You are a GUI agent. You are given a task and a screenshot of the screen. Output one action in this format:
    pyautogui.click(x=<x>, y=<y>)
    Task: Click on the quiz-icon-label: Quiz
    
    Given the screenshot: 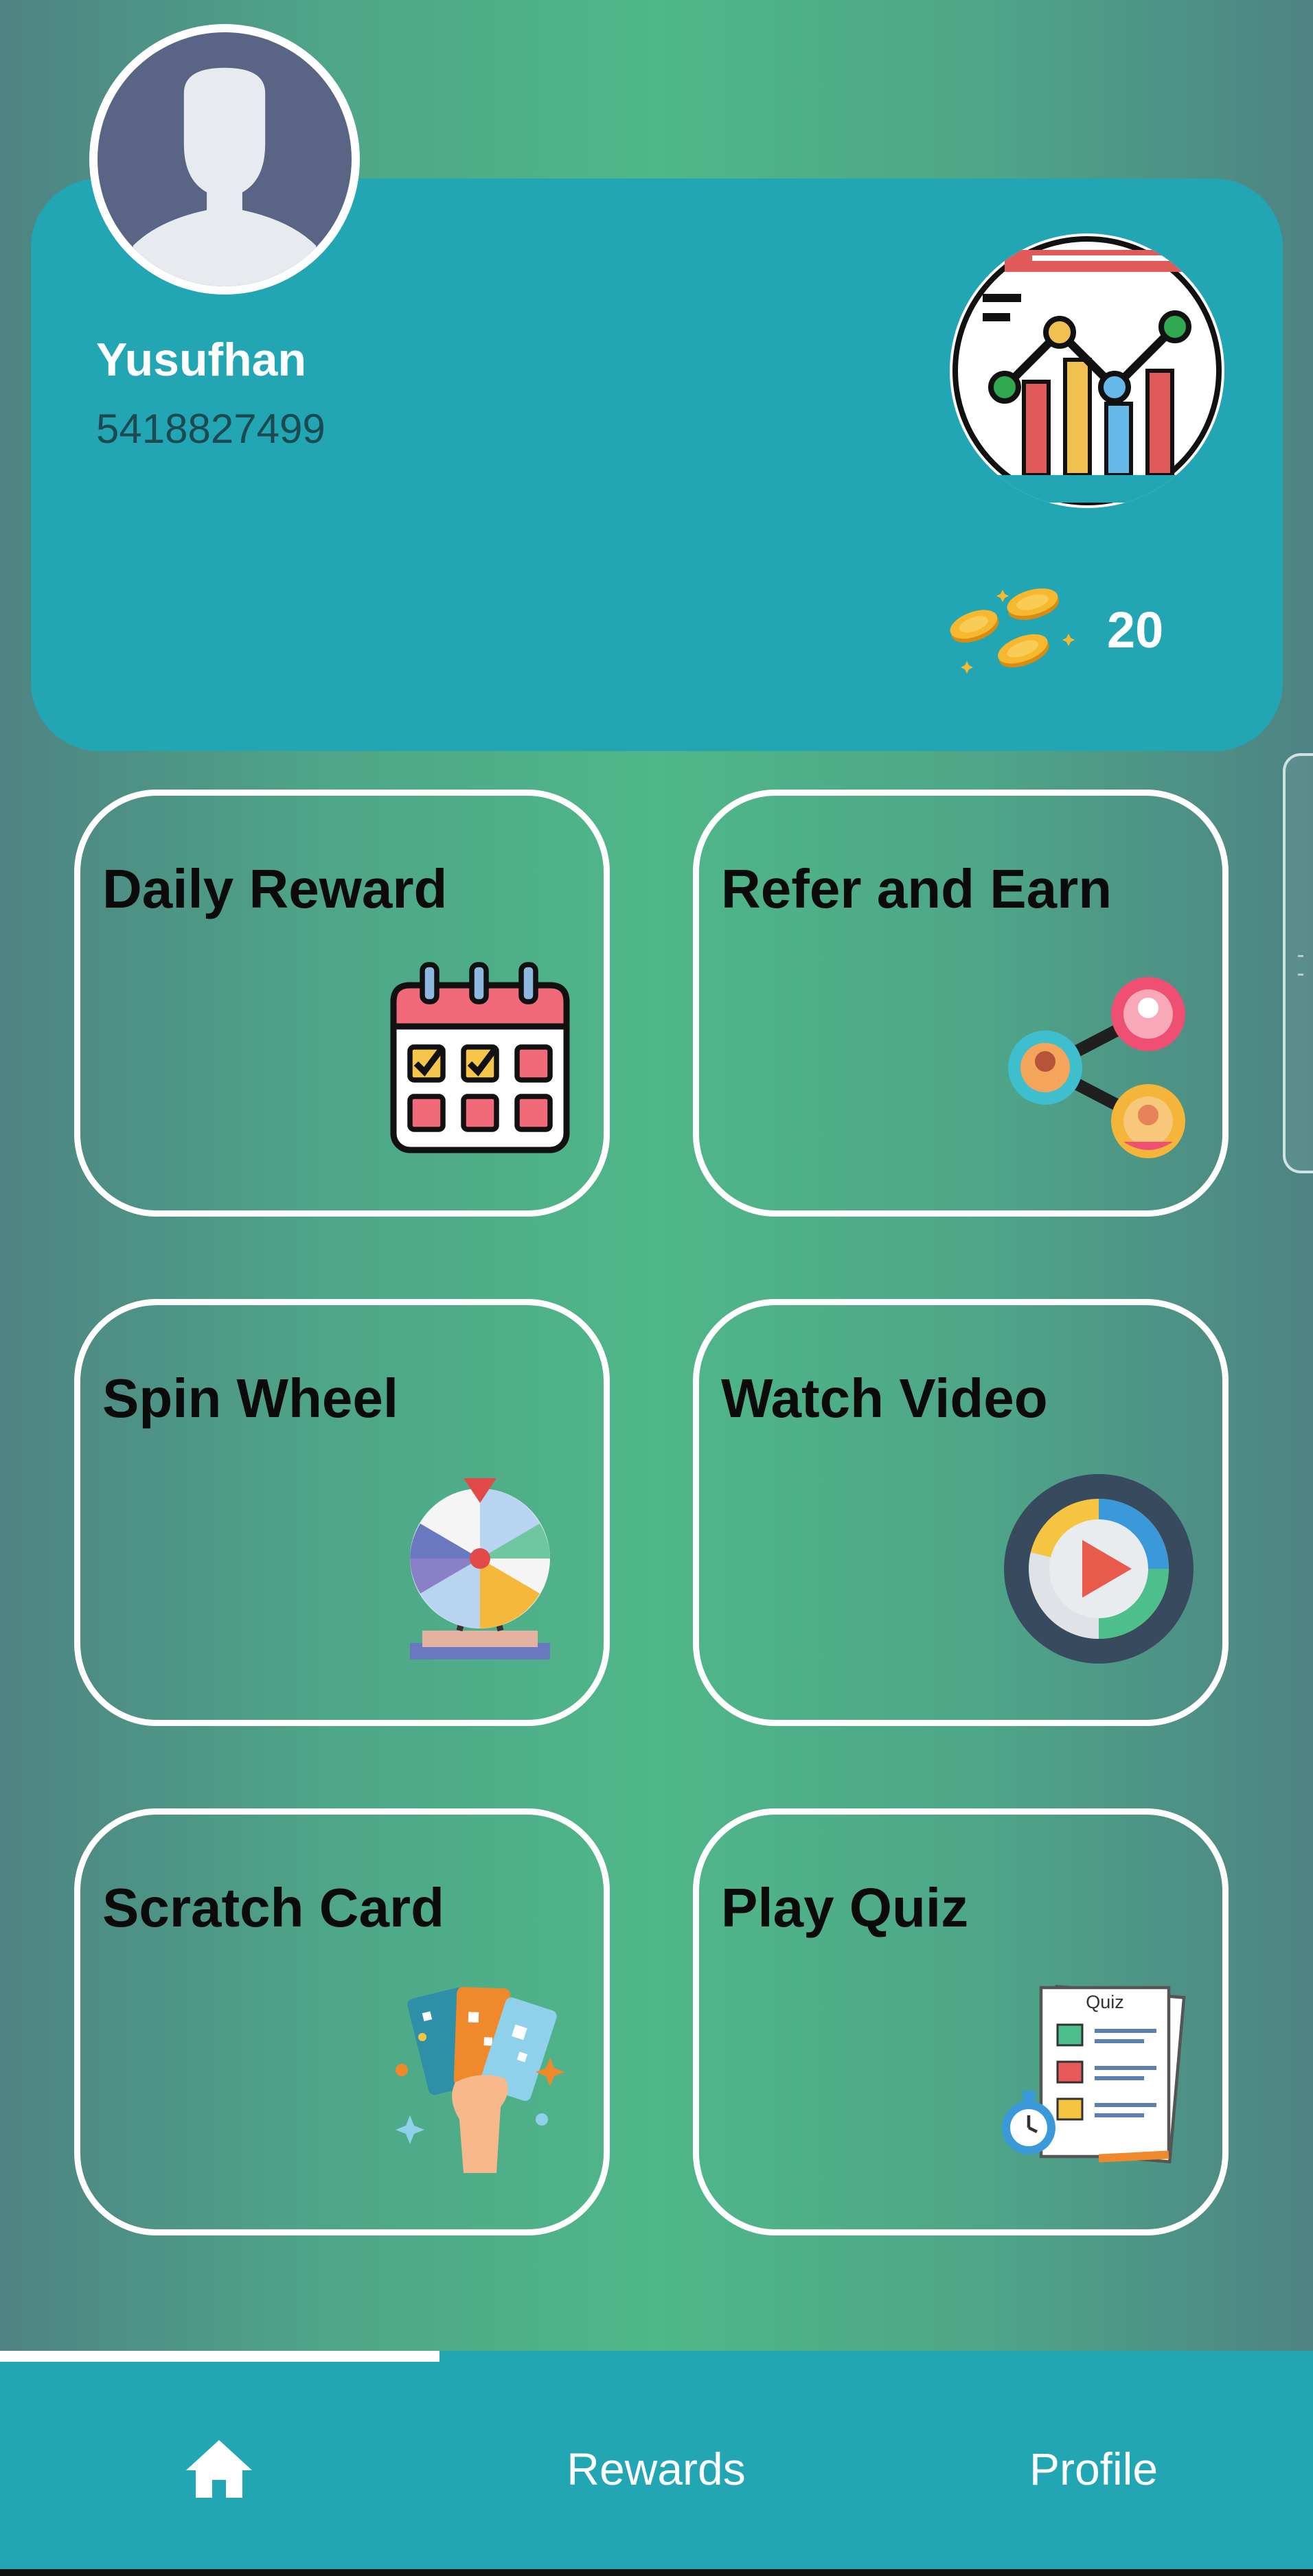 What is the action you would take?
    pyautogui.click(x=1105, y=2002)
    